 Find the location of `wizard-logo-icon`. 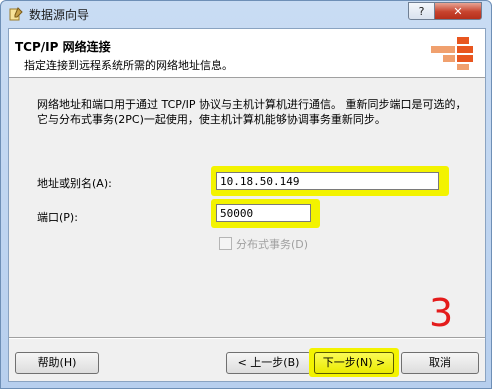

wizard-logo-icon is located at coordinates (452, 53).